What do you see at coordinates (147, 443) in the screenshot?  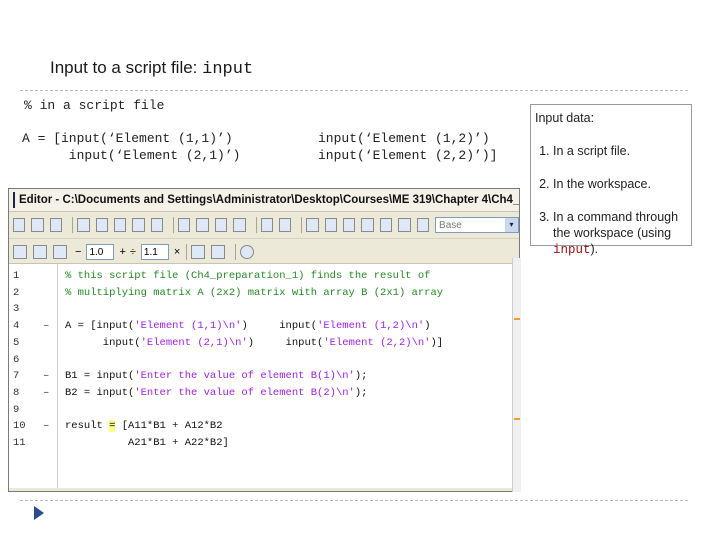 I see `code-text: A21*B1 + A22*B2]` at bounding box center [147, 443].